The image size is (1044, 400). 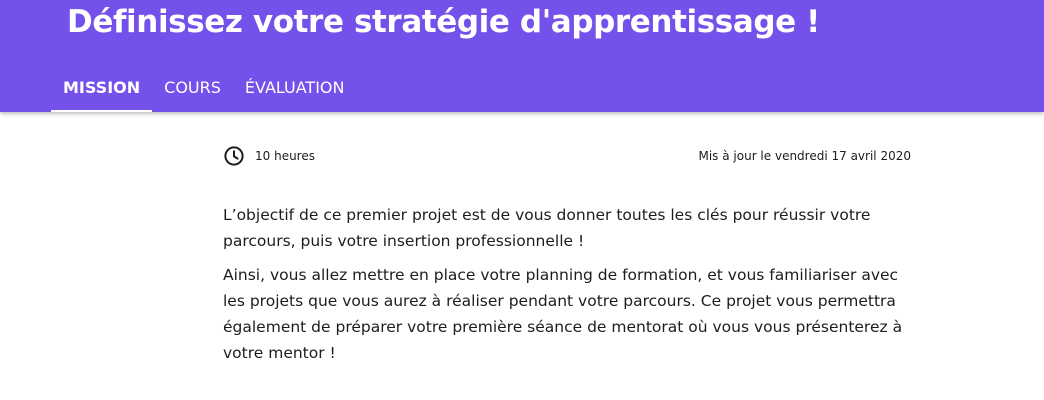 I want to click on duration: 10 heures, so click(x=269, y=156).